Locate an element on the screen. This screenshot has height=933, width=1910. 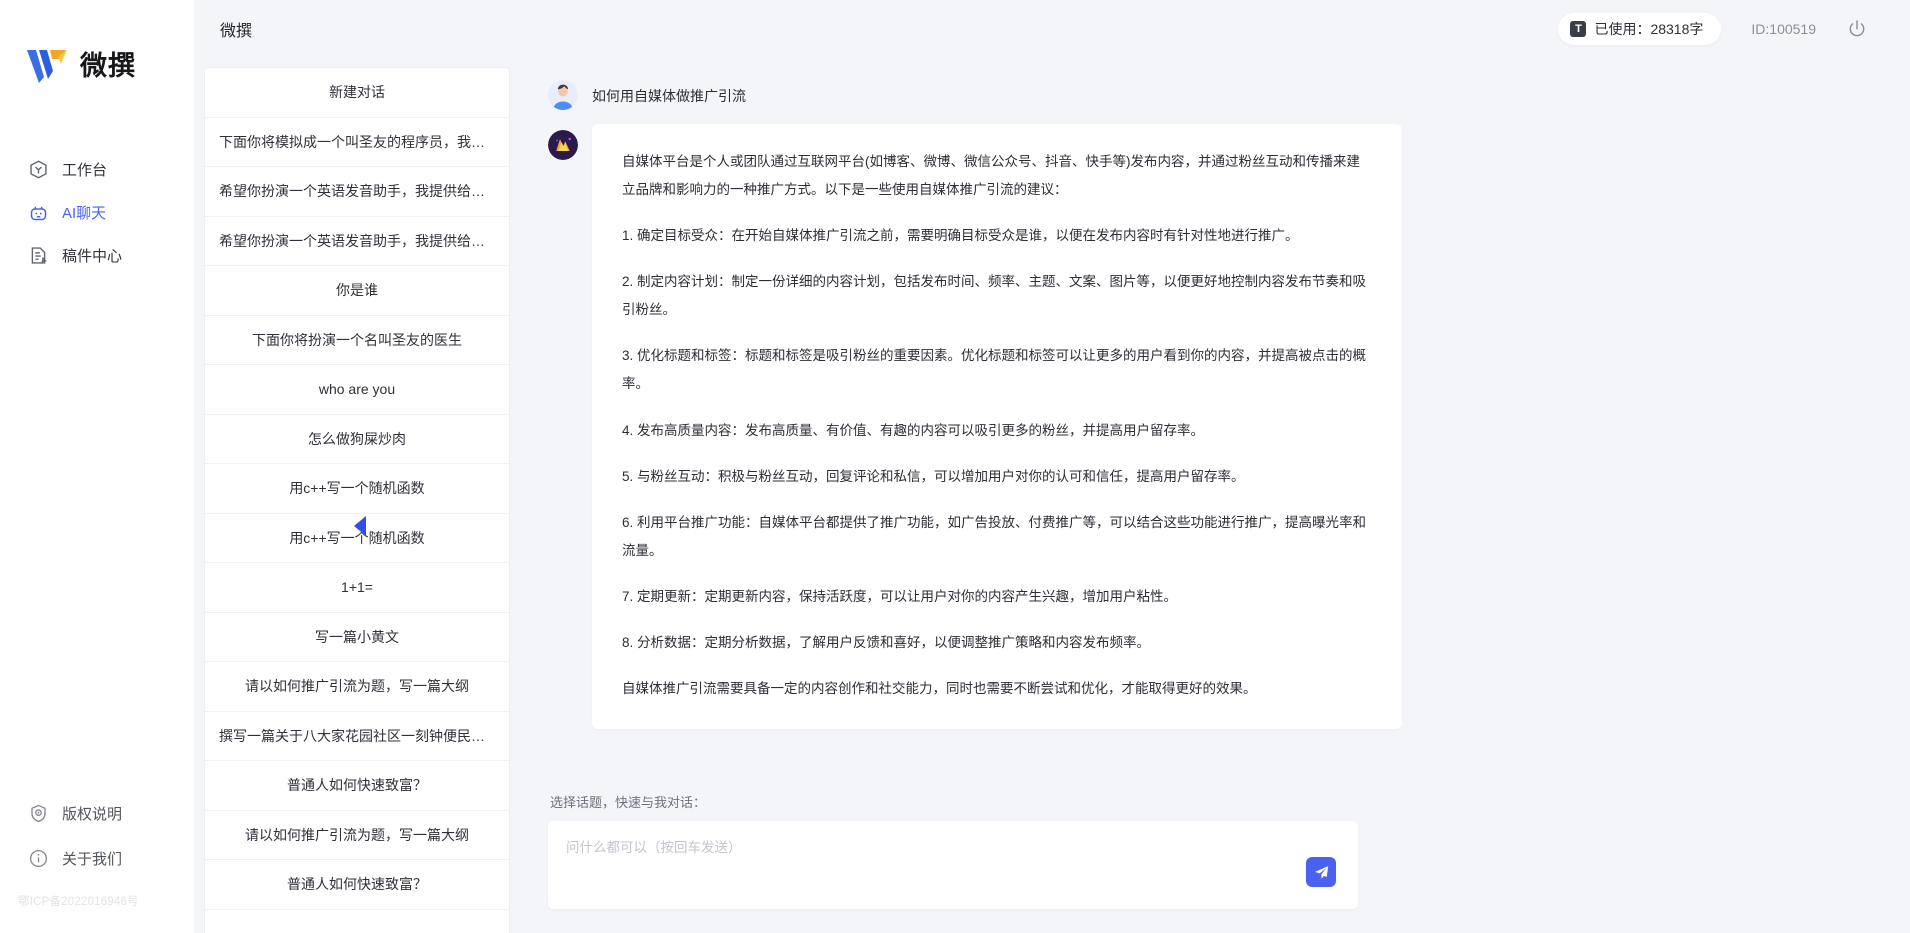
page-title: 微撰 is located at coordinates (236, 31).